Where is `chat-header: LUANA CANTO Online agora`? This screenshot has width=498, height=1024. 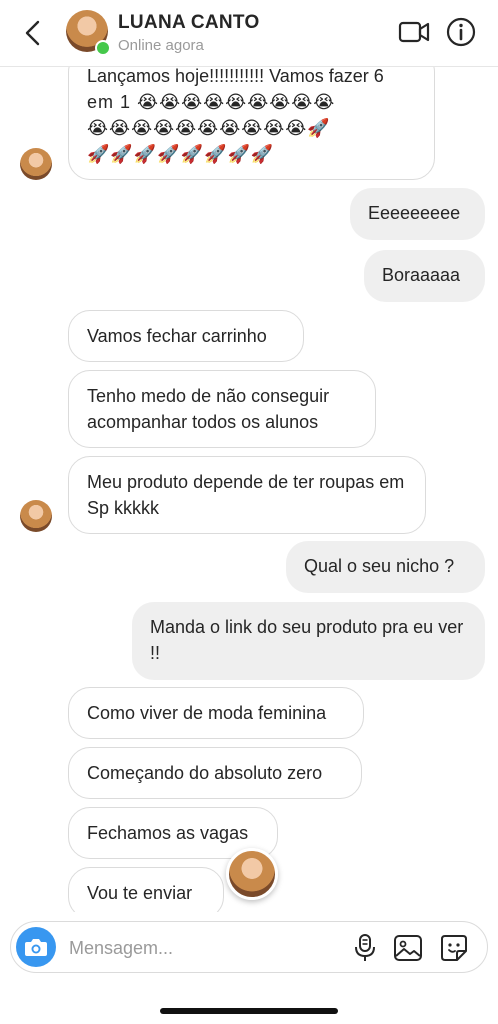 chat-header: LUANA CANTO Online agora is located at coordinates (249, 33).